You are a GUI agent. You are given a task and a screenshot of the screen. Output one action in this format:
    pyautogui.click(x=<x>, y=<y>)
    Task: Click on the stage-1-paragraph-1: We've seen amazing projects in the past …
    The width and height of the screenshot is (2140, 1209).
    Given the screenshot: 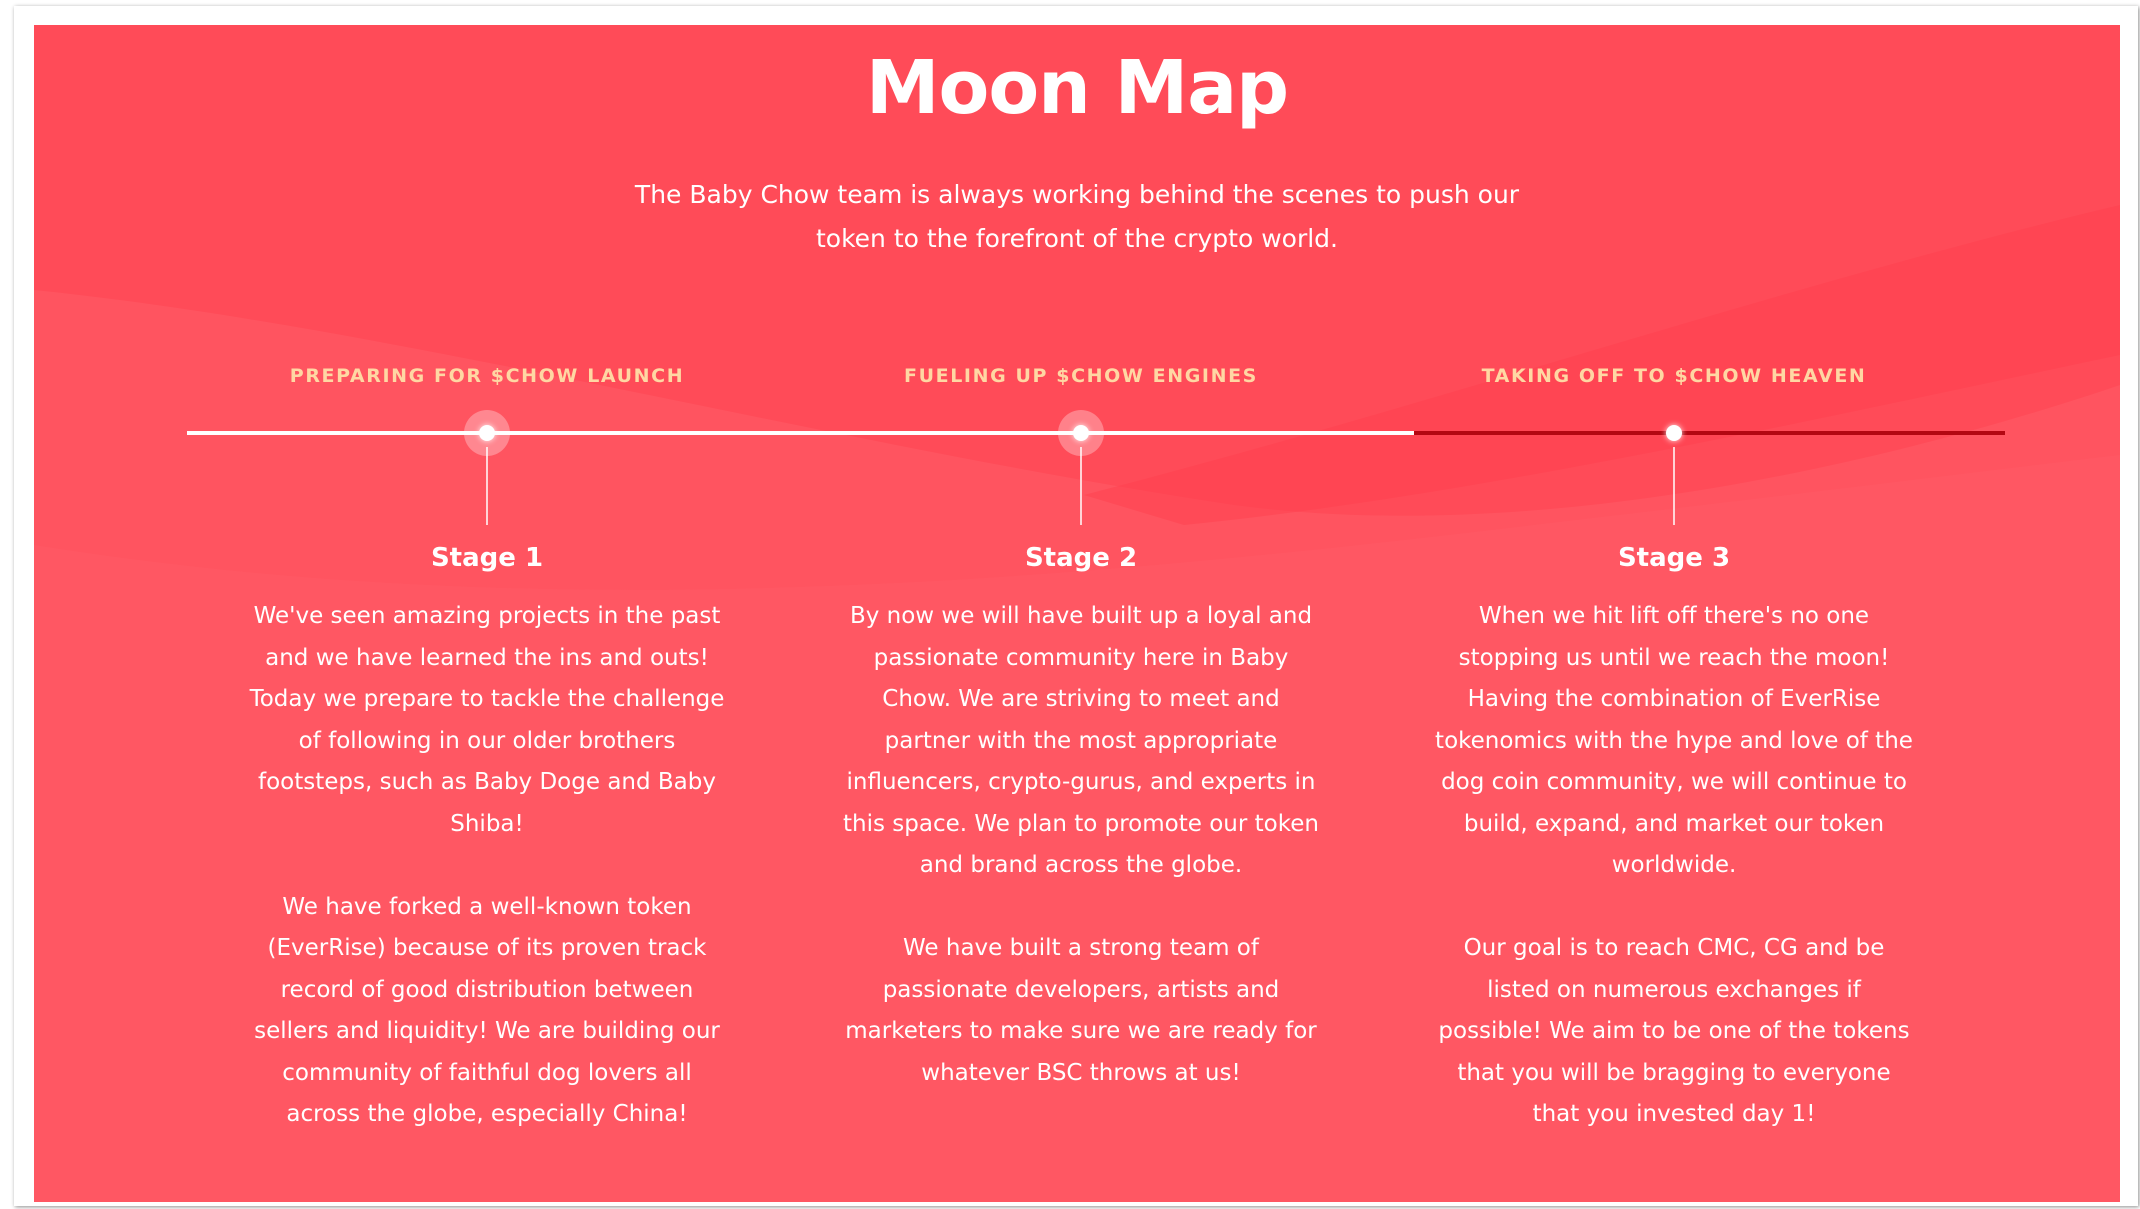 What is the action you would take?
    pyautogui.click(x=487, y=720)
    